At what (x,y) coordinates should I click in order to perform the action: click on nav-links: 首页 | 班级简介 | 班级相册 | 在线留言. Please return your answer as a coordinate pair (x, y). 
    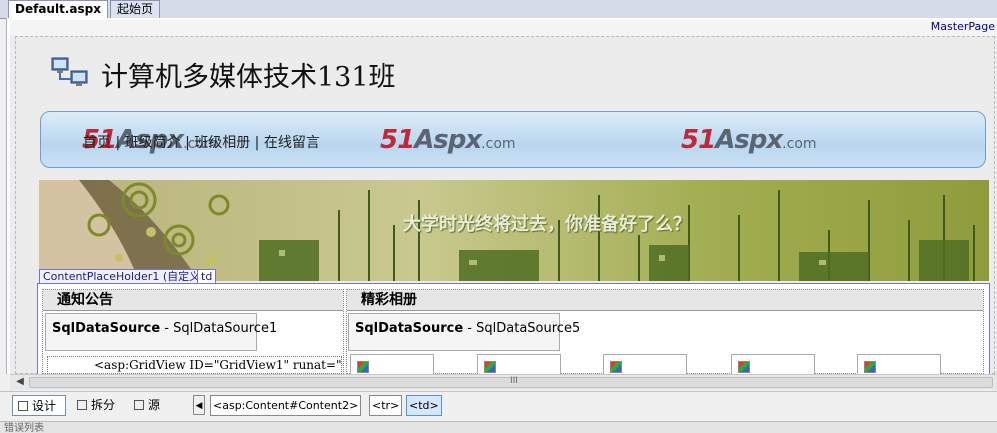
    Looking at the image, I should click on (201, 142).